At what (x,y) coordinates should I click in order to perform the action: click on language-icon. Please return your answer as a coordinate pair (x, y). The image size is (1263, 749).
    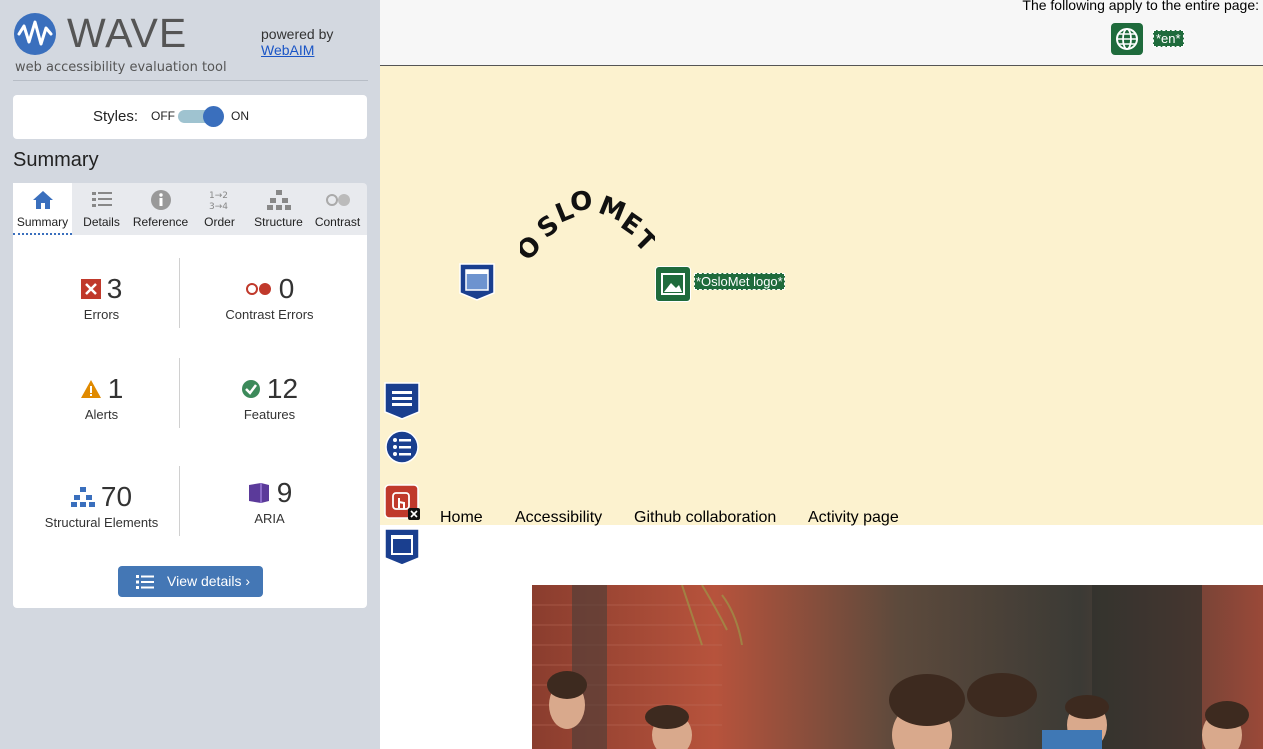
    Looking at the image, I should click on (1127, 39).